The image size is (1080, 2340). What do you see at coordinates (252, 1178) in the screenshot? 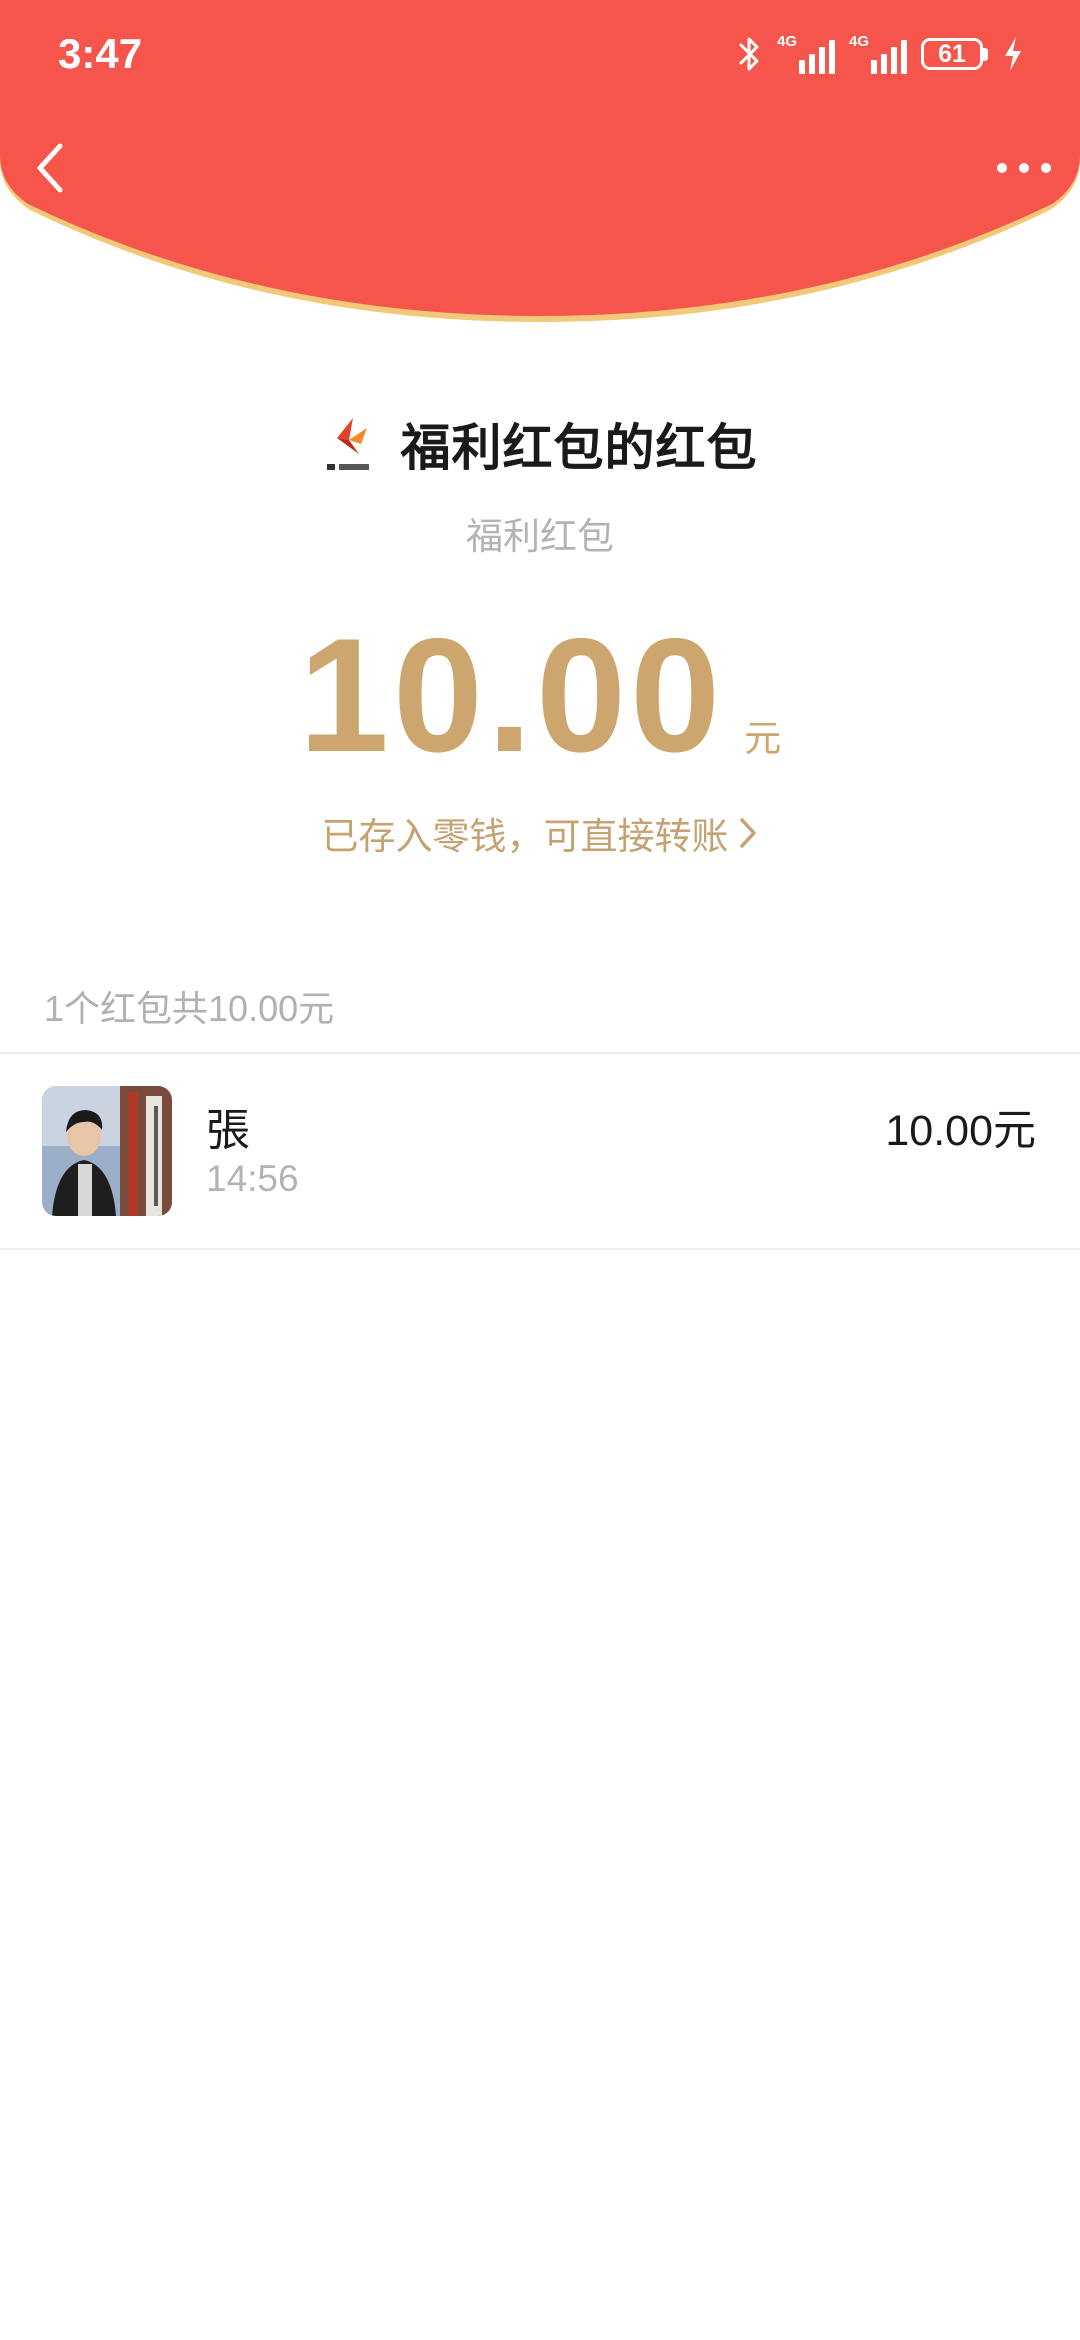
I see `record-time: 14:56` at bounding box center [252, 1178].